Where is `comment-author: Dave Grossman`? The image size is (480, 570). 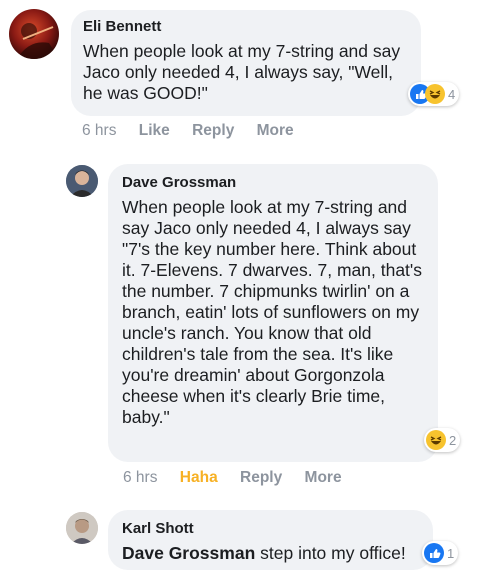 comment-author: Dave Grossman is located at coordinates (274, 182).